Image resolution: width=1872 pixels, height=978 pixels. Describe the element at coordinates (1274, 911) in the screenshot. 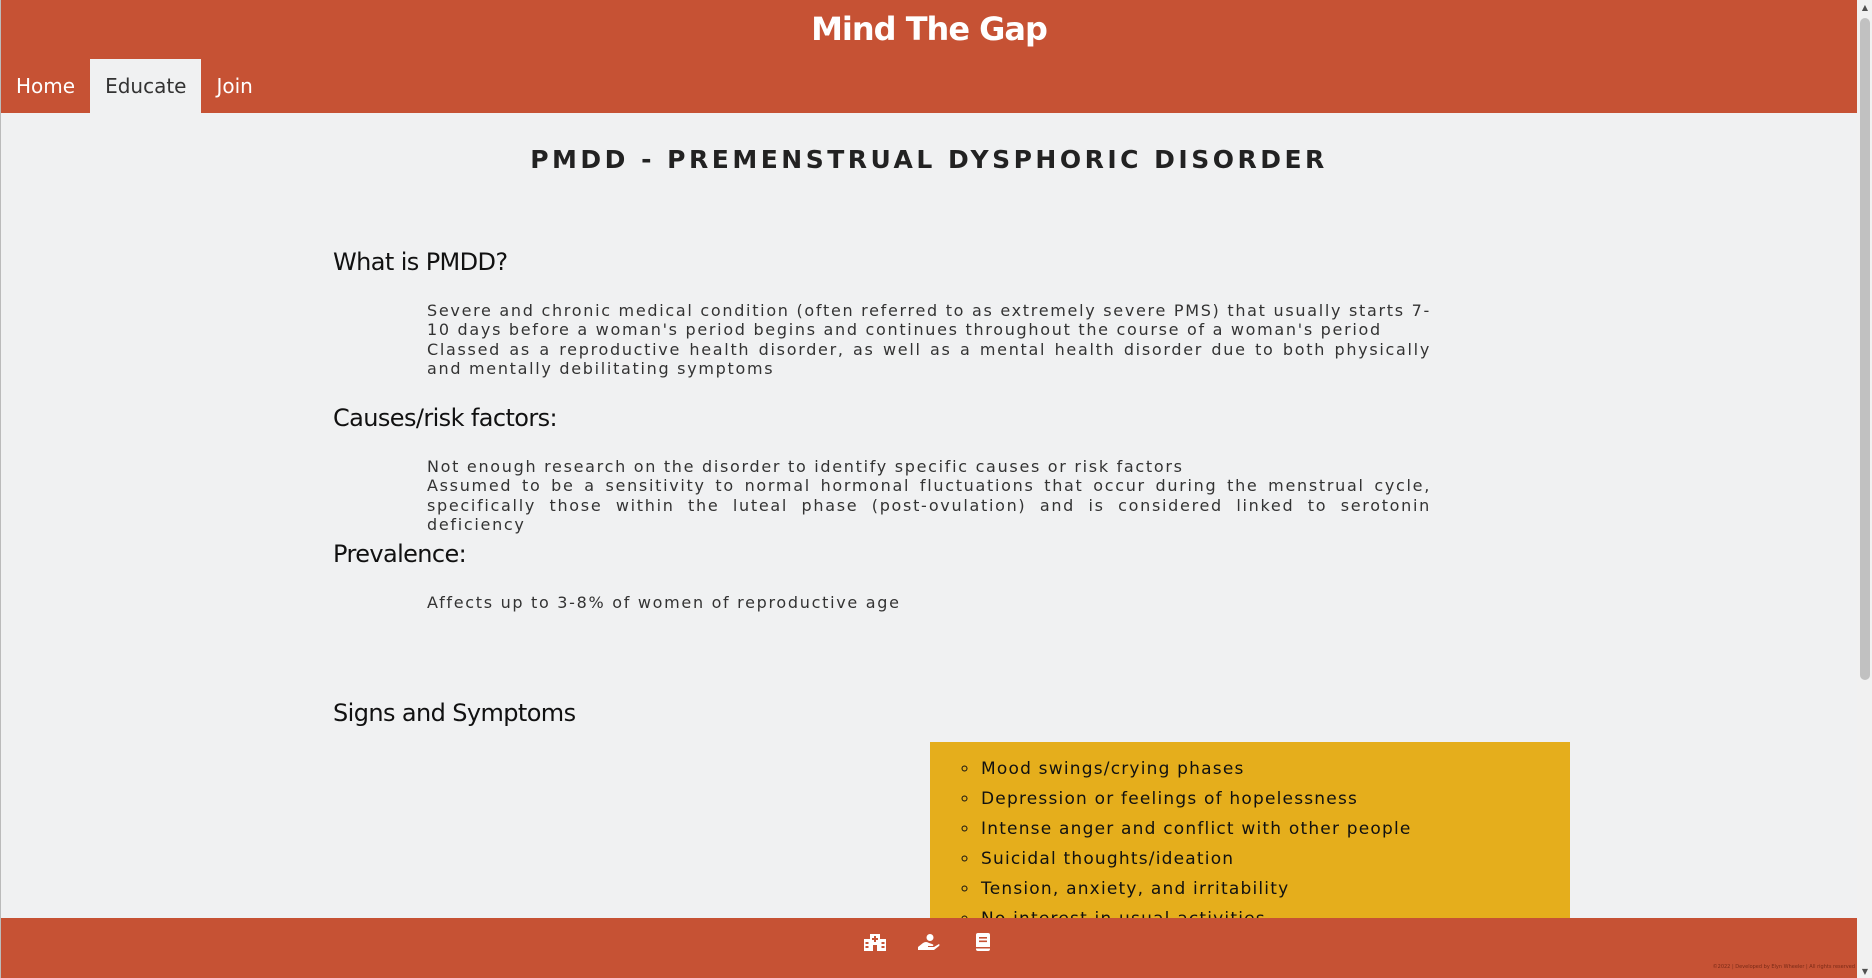

I see `symptom-item: No interest in usual activities` at that location.